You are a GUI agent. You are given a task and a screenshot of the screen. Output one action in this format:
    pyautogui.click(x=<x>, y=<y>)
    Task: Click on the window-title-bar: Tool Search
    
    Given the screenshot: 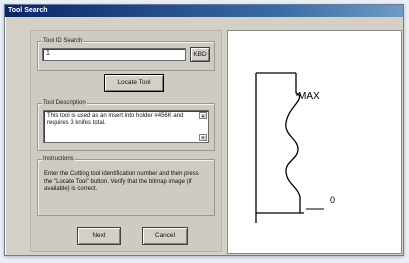 What is the action you would take?
    pyautogui.click(x=204, y=11)
    